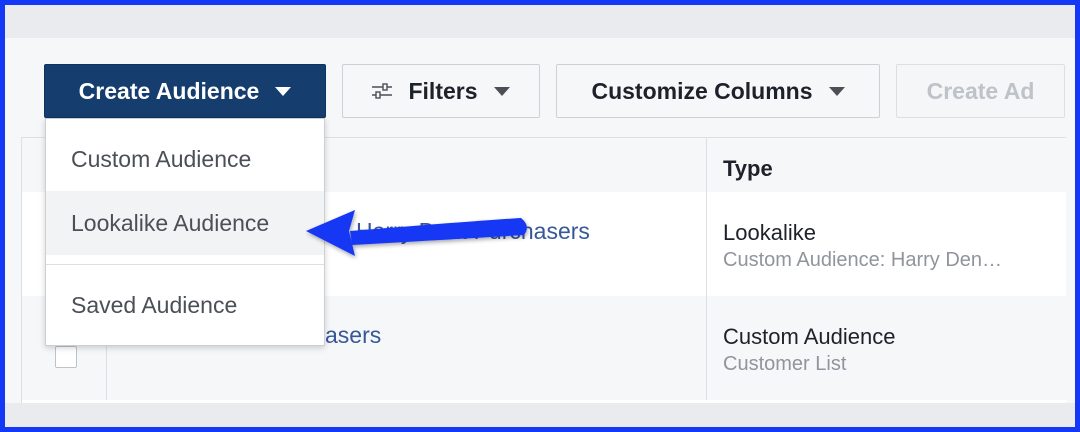 Image resolution: width=1080 pixels, height=432 pixels. I want to click on audience-name-link: Harry Dent Purchasers, so click(473, 231).